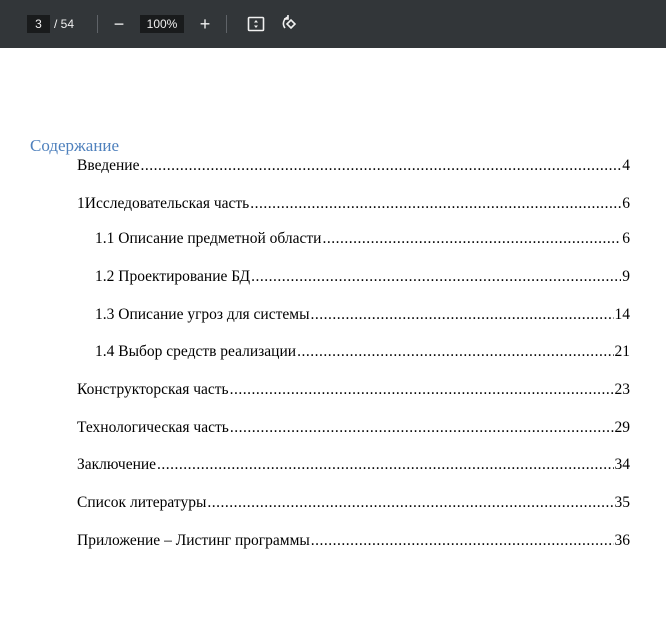 This screenshot has height=641, width=666. I want to click on toc-entry: 1.2 Проектирование БД 9, so click(362, 277).